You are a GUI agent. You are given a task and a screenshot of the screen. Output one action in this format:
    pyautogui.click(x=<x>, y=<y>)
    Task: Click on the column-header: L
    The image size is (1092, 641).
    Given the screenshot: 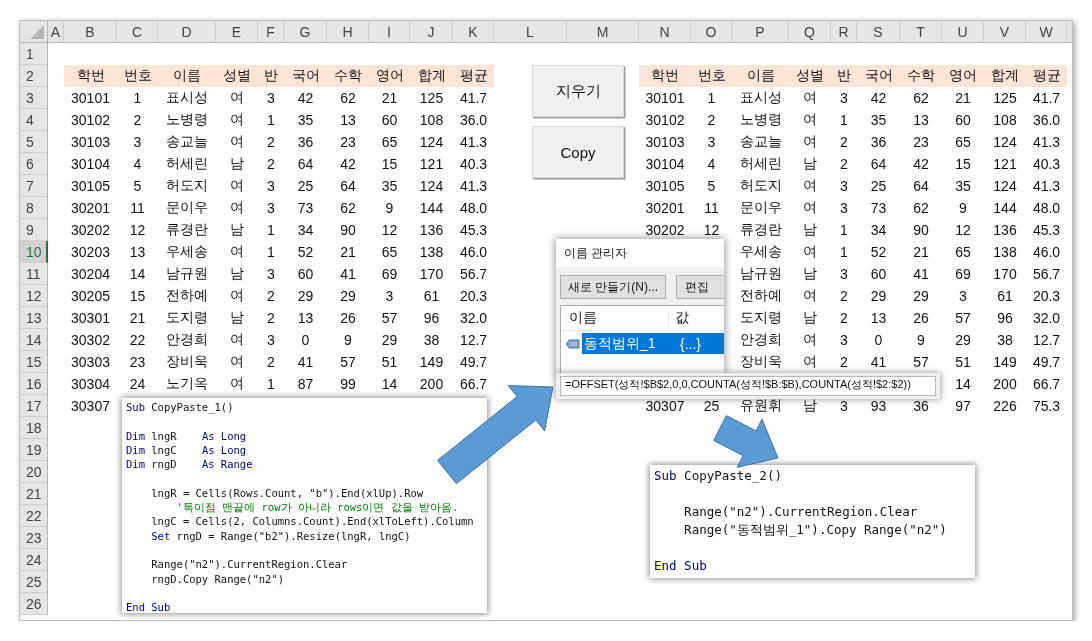 What is the action you would take?
    pyautogui.click(x=530, y=32)
    